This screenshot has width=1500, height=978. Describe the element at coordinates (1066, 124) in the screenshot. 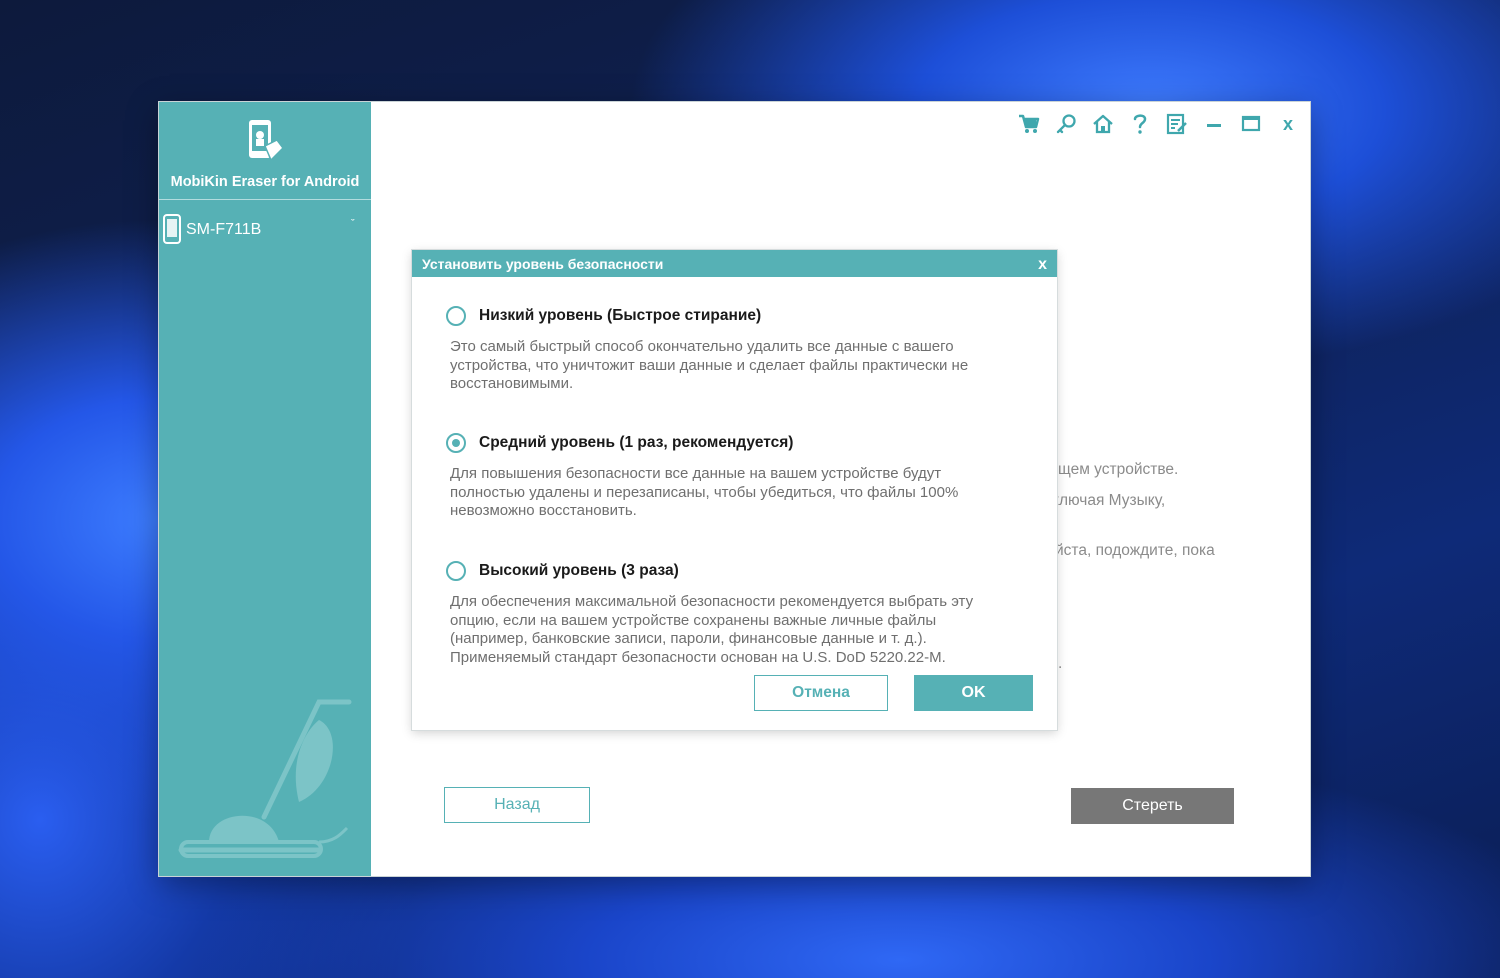

I see `key-icon` at that location.